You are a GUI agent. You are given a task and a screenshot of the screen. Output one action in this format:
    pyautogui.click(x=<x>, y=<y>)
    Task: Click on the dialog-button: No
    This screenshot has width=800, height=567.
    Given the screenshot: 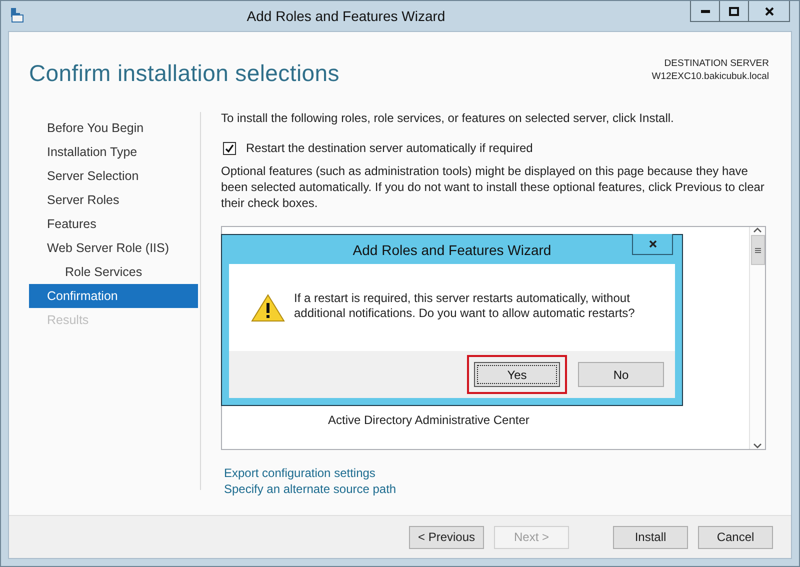 What is the action you would take?
    pyautogui.click(x=621, y=374)
    